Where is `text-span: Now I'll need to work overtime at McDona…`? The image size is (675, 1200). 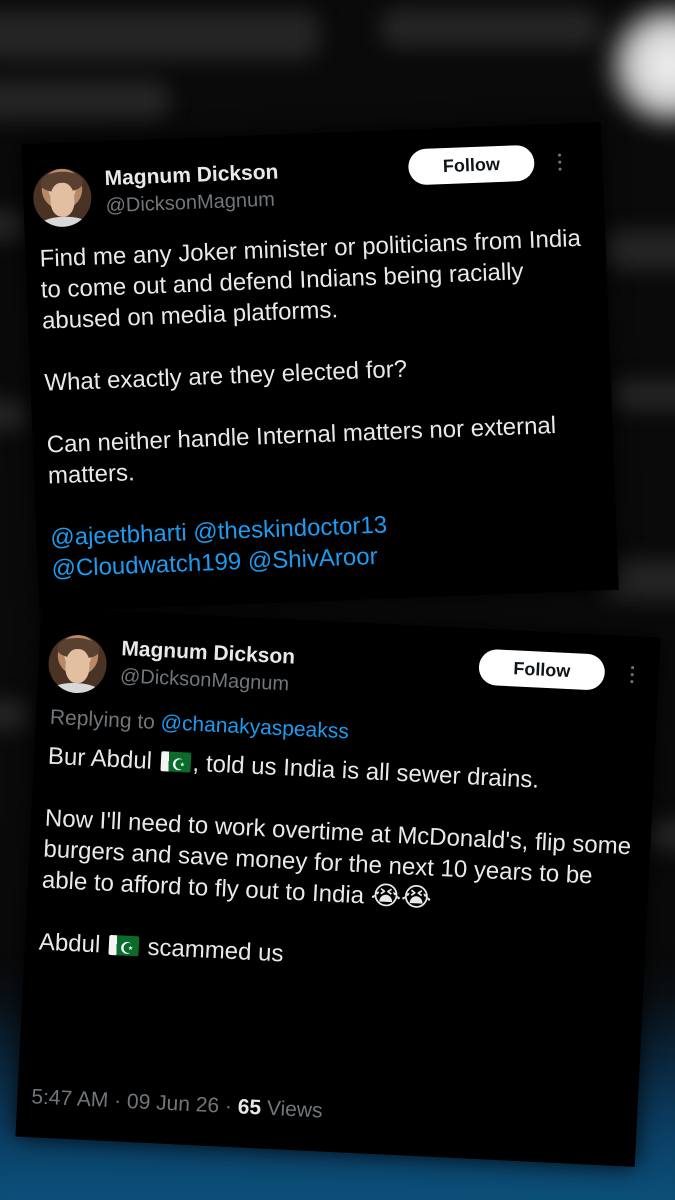
text-span: Now I'll need to work overtime at McDona… is located at coordinates (336, 857).